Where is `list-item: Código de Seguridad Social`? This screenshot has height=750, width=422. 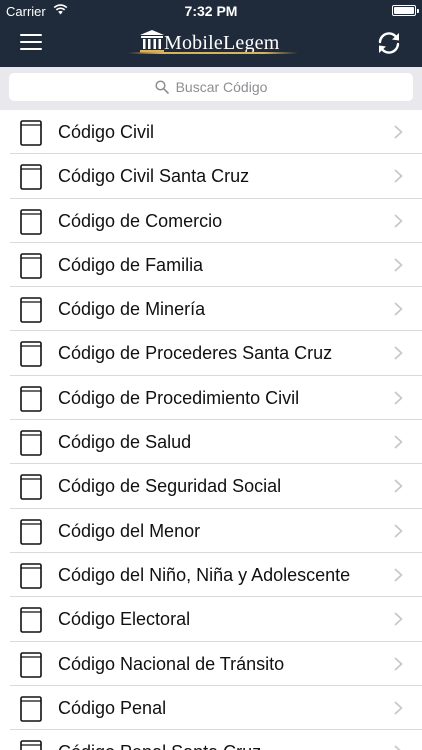 list-item: Código de Seguridad Social is located at coordinates (211, 486).